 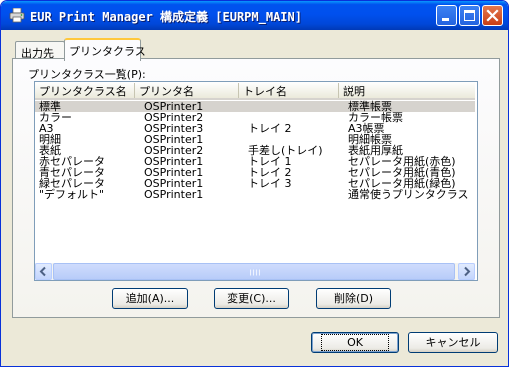 What do you see at coordinates (187, 90) in the screenshot?
I see `column-header-printer-name: プリンタ名` at bounding box center [187, 90].